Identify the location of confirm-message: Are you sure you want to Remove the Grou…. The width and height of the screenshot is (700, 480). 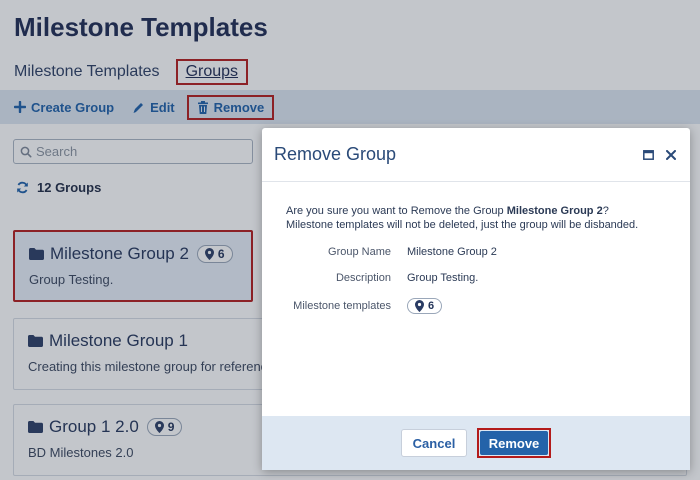
(476, 211).